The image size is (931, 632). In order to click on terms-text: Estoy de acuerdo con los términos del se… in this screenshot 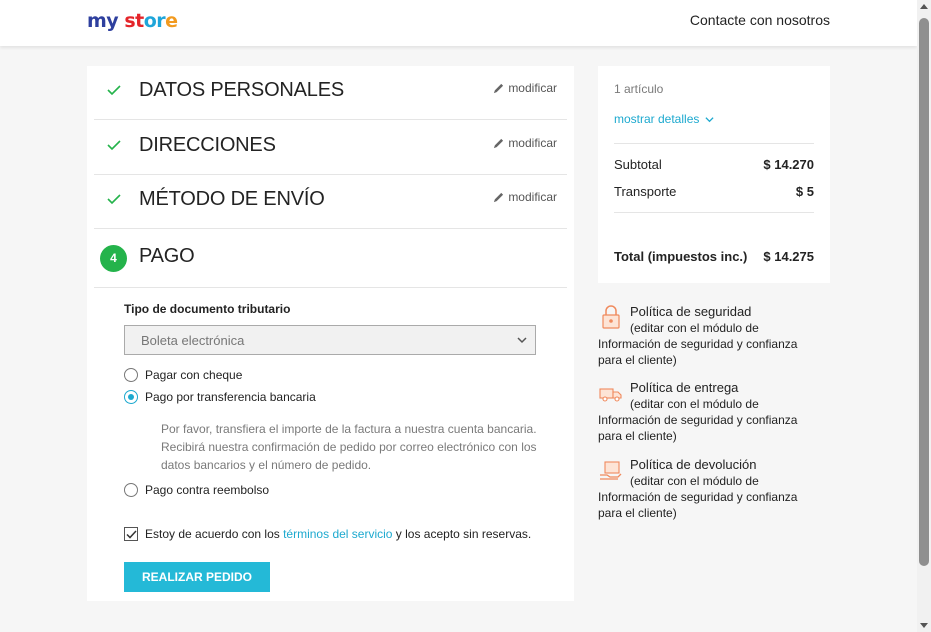, I will do `click(338, 534)`.